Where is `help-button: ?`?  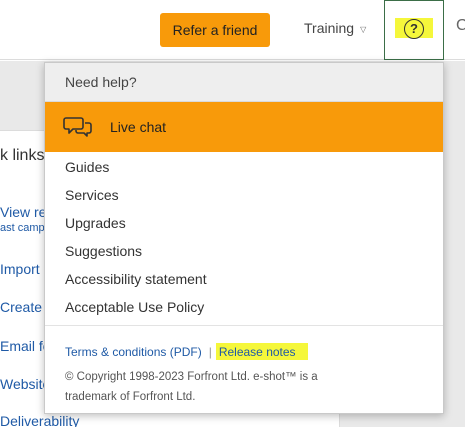 help-button: ? is located at coordinates (414, 30).